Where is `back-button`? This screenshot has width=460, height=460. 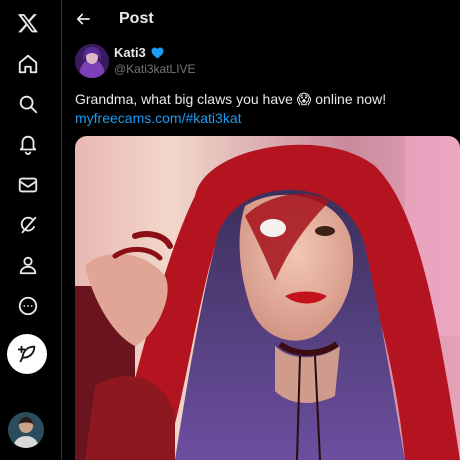
back-button is located at coordinates (83, 19).